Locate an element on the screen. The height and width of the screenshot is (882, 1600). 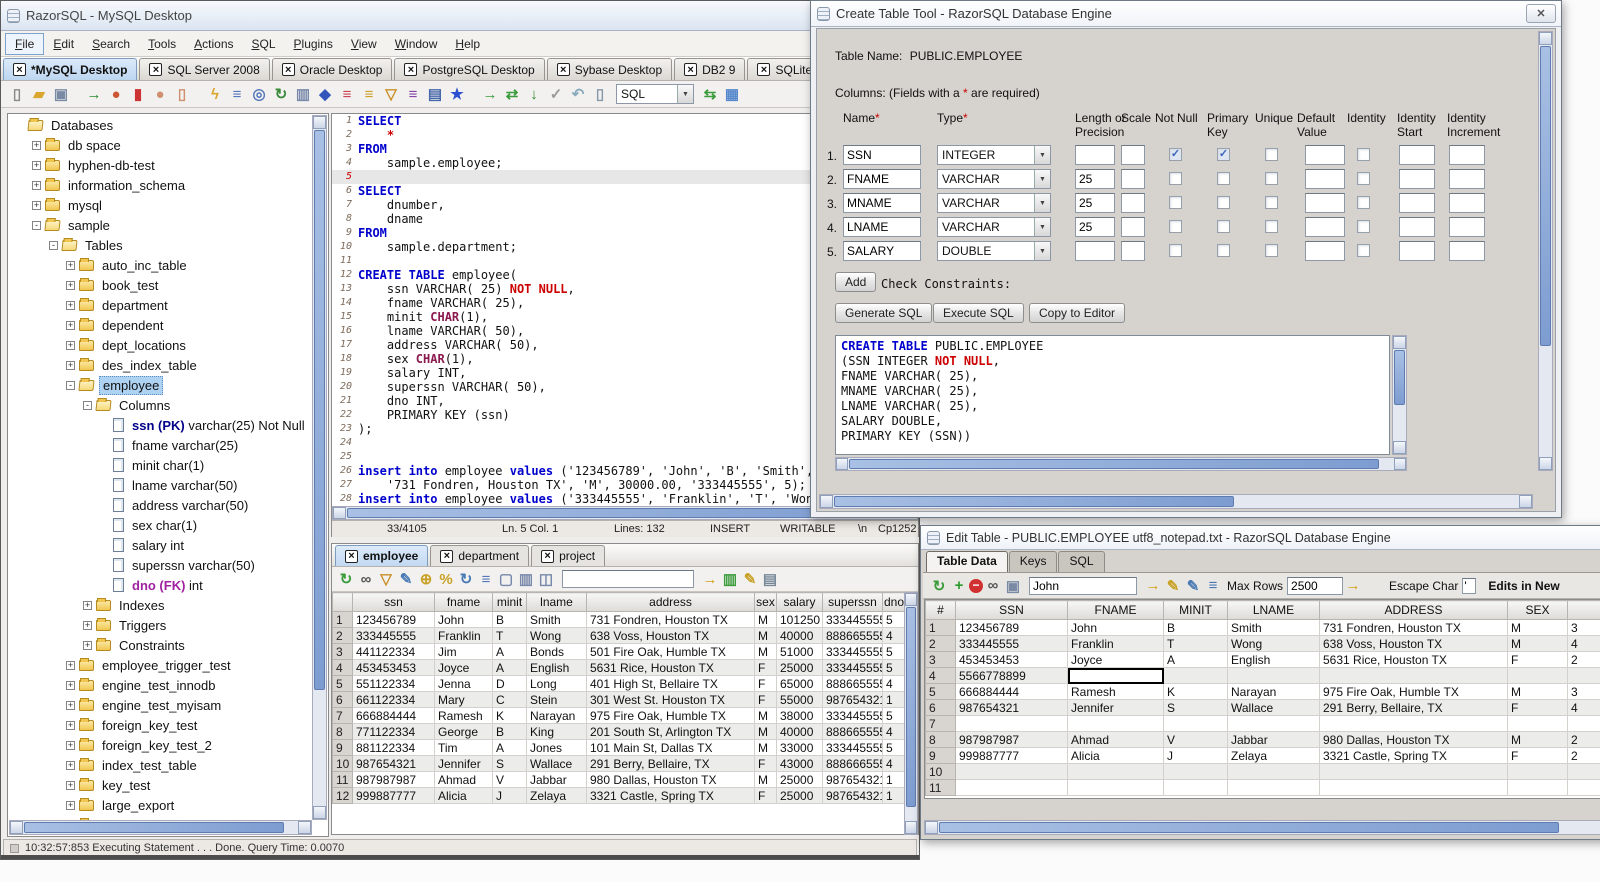
tree-item: + foreign_key_test is located at coordinates (160, 725).